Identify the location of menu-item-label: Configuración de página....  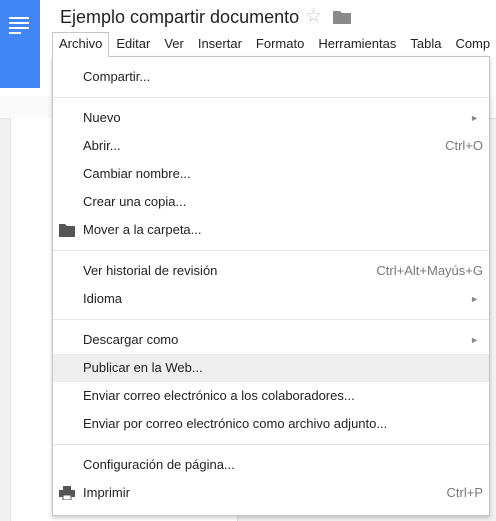
(159, 464).